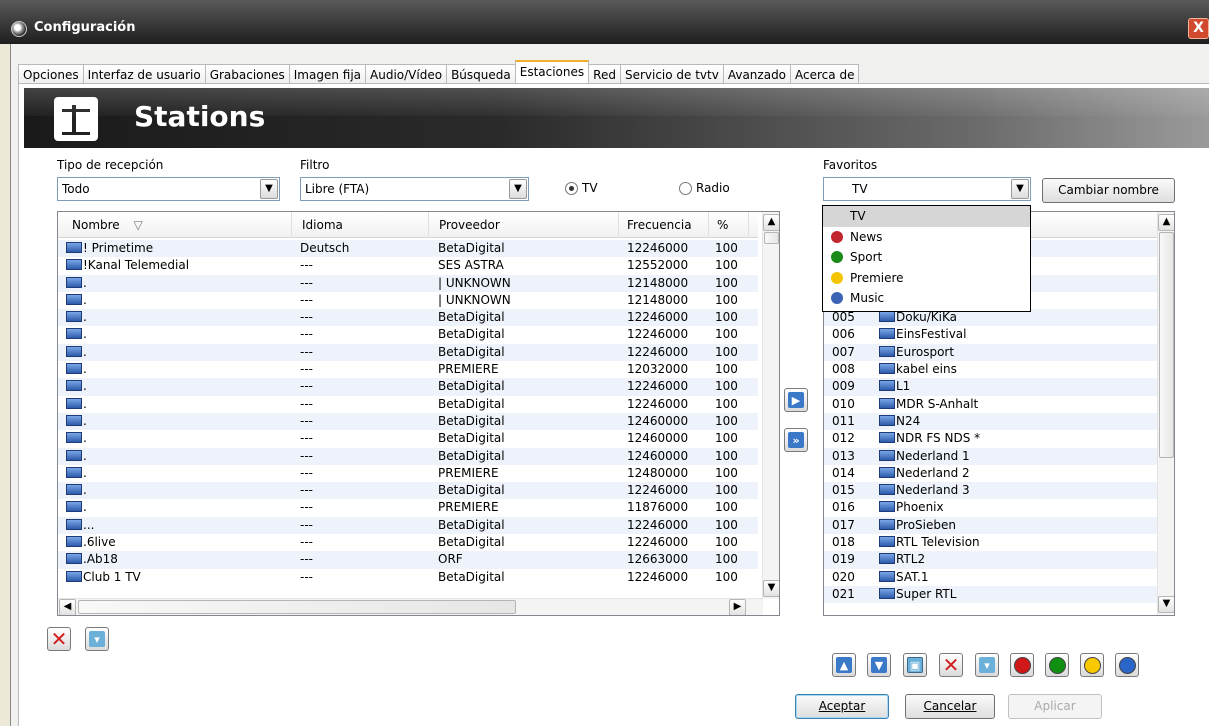 The image size is (1209, 726). I want to click on favorite-row: 012 NDR FS NDS *, so click(990, 438).